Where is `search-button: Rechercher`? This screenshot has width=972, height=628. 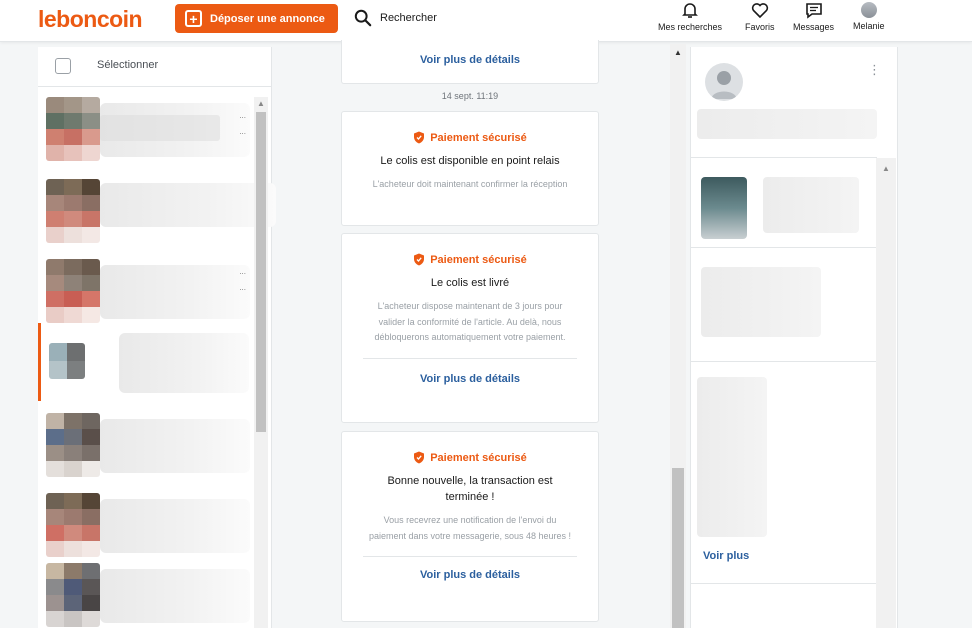
search-button: Rechercher is located at coordinates (395, 18).